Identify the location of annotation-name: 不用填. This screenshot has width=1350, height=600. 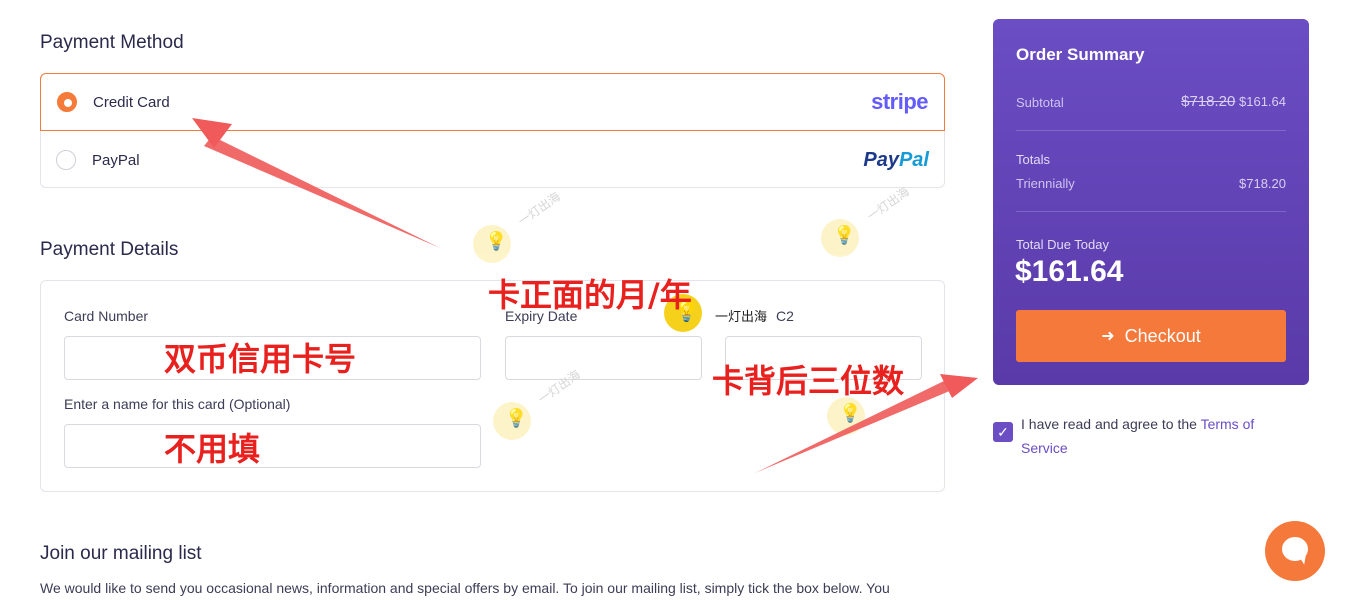
(212, 449).